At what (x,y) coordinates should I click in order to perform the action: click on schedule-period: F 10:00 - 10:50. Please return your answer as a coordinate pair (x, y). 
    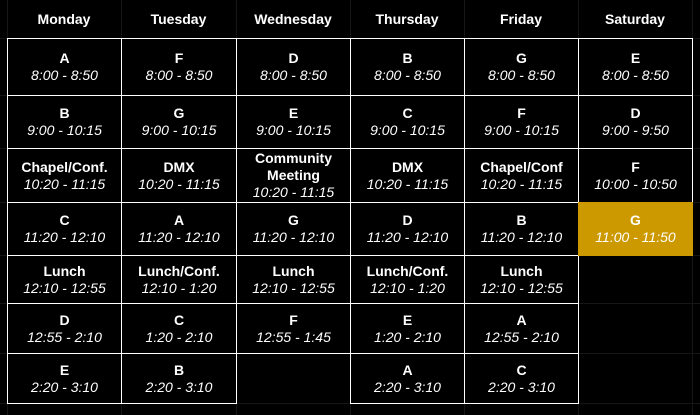
    Looking at the image, I should click on (635, 175).